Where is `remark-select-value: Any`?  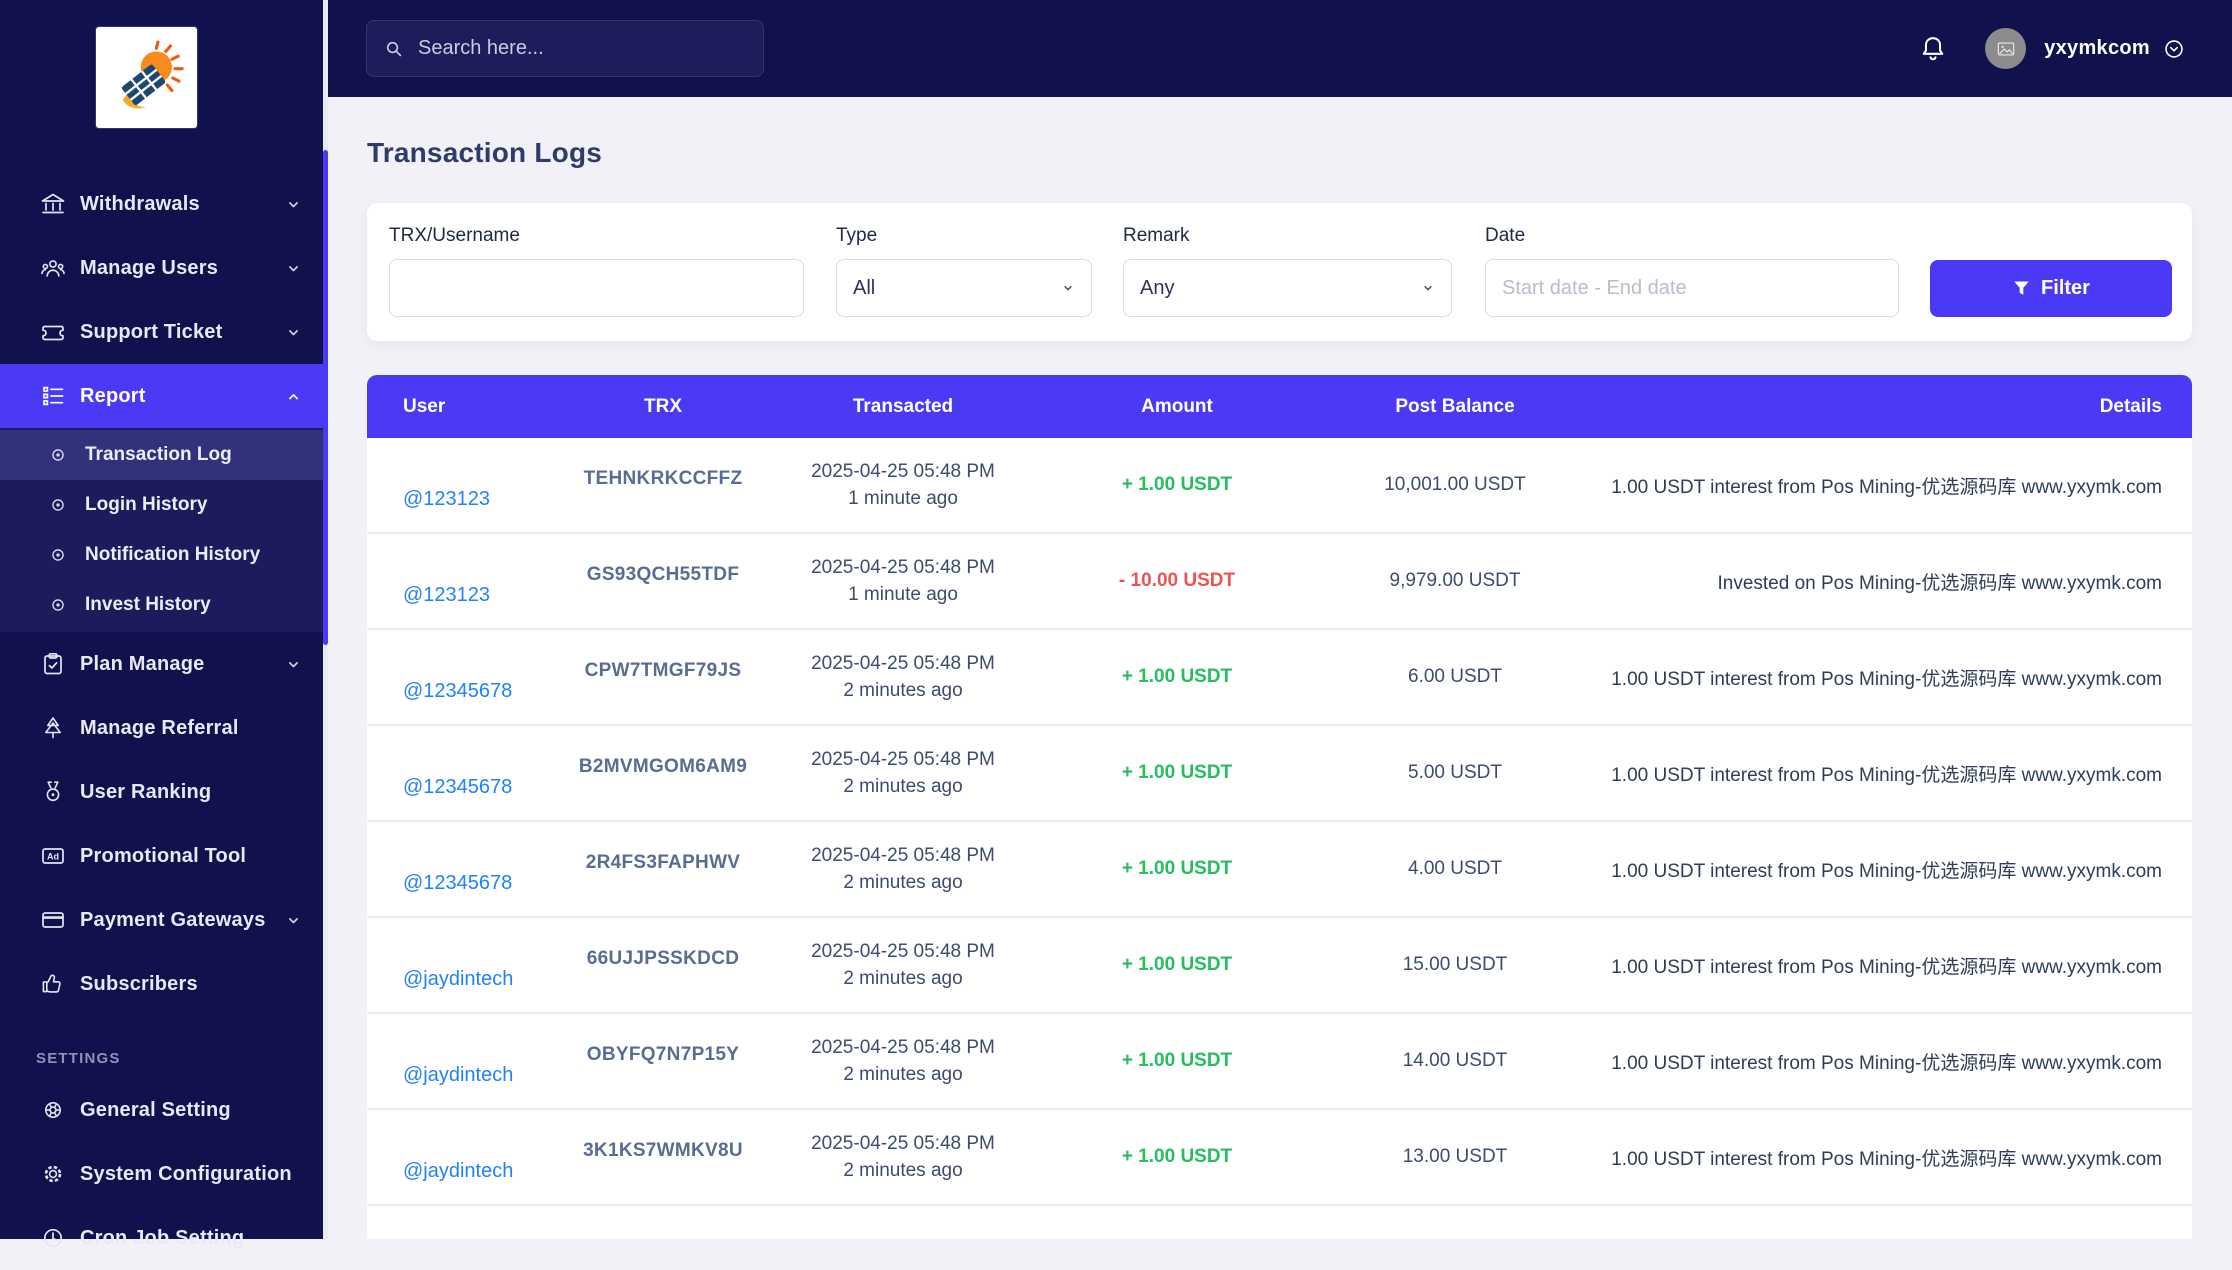
remark-select-value: Any is located at coordinates (1157, 288).